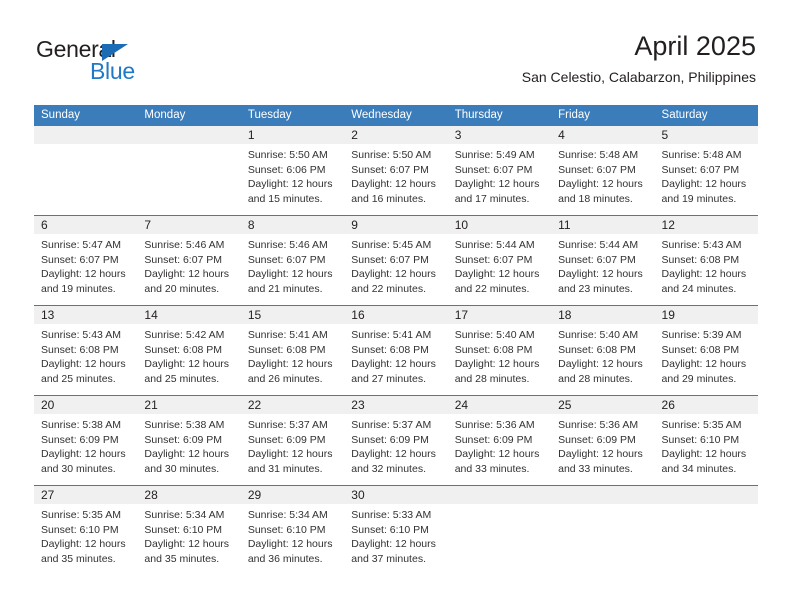 This screenshot has height=612, width=792. What do you see at coordinates (492, 468) in the screenshot?
I see `day-detail-line: and 33 minutes.` at bounding box center [492, 468].